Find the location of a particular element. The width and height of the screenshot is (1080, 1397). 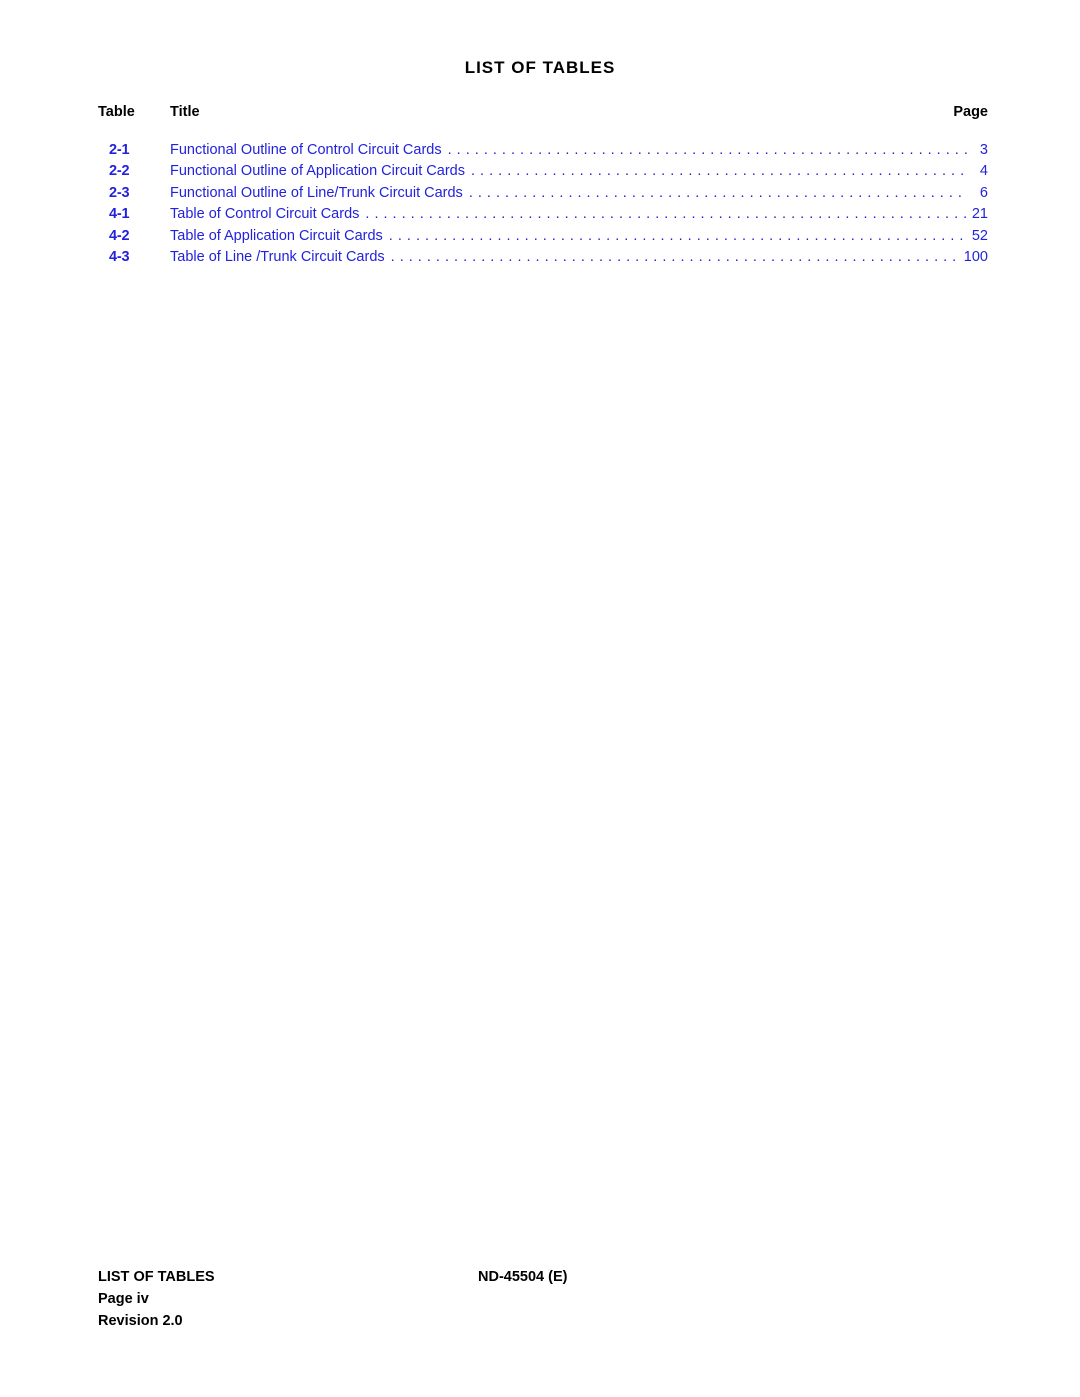

table-entry-number: 2-3 is located at coordinates (119, 192).